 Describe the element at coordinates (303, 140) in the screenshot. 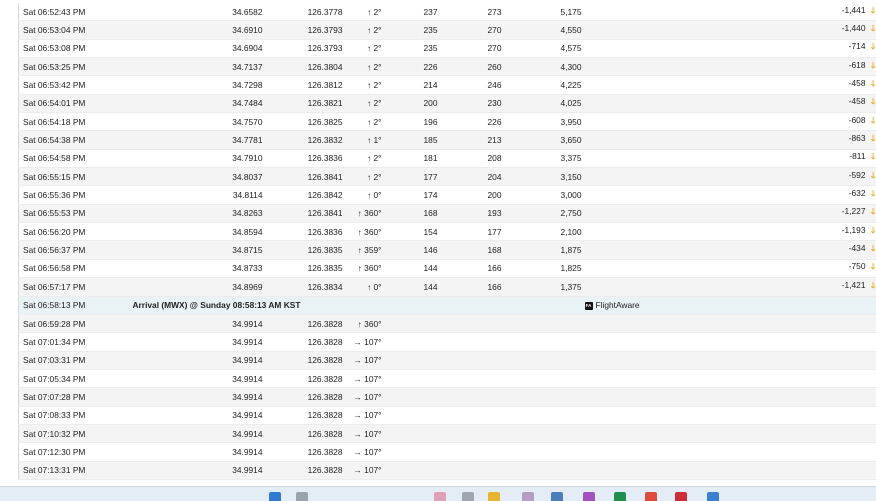

I see `row-longitude: 126.3832` at that location.